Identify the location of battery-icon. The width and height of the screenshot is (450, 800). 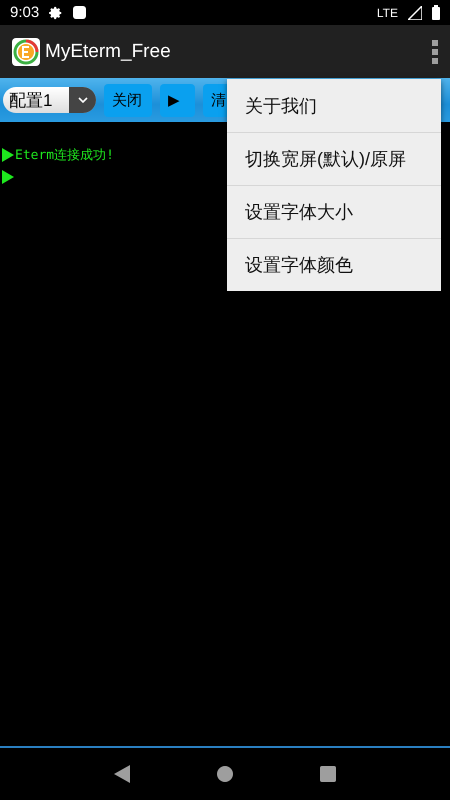
(436, 12).